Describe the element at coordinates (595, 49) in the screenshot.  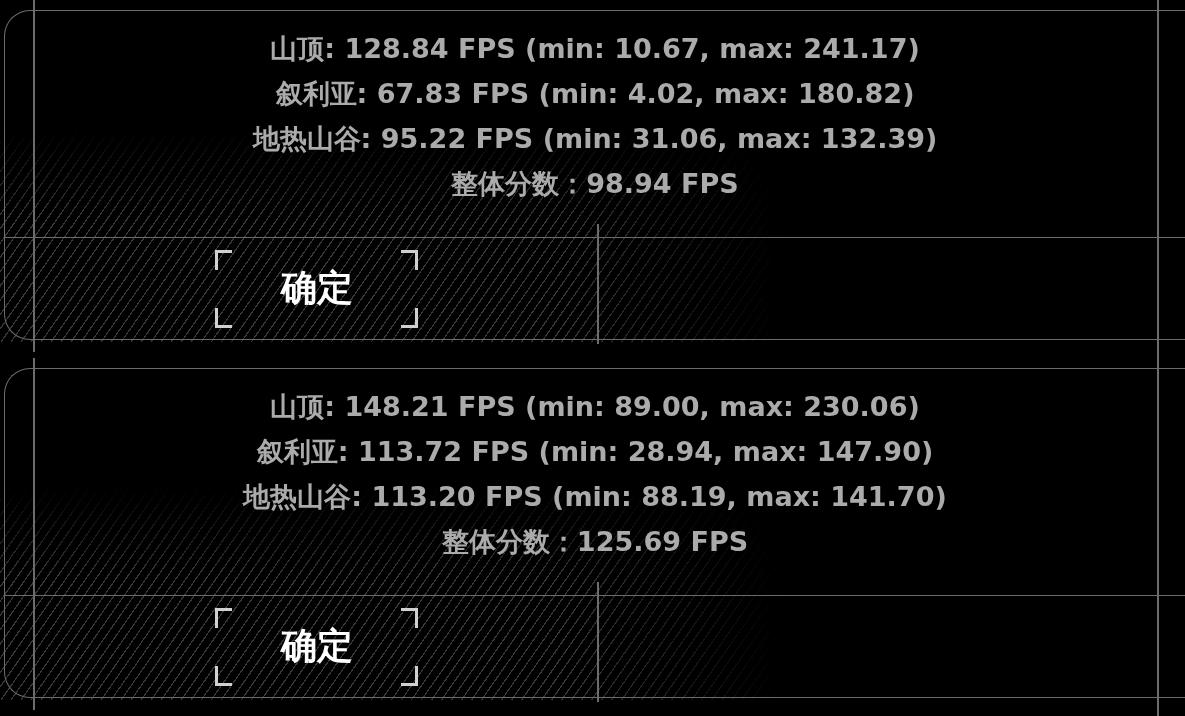
I see `result-line: 山顶: 128.84 FPS (min: 10.67, max: 241.17)` at that location.